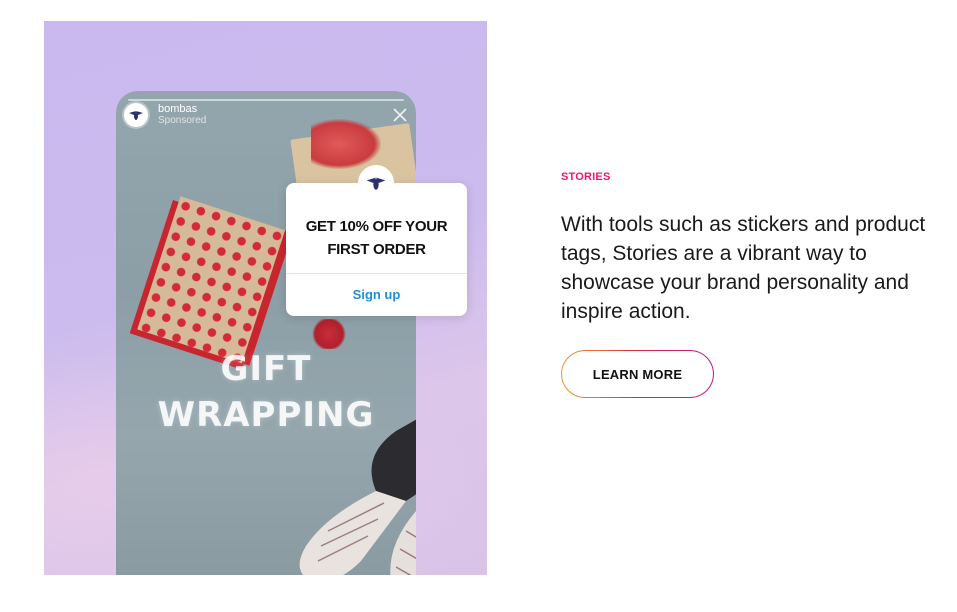  I want to click on story-progress-bar, so click(266, 100).